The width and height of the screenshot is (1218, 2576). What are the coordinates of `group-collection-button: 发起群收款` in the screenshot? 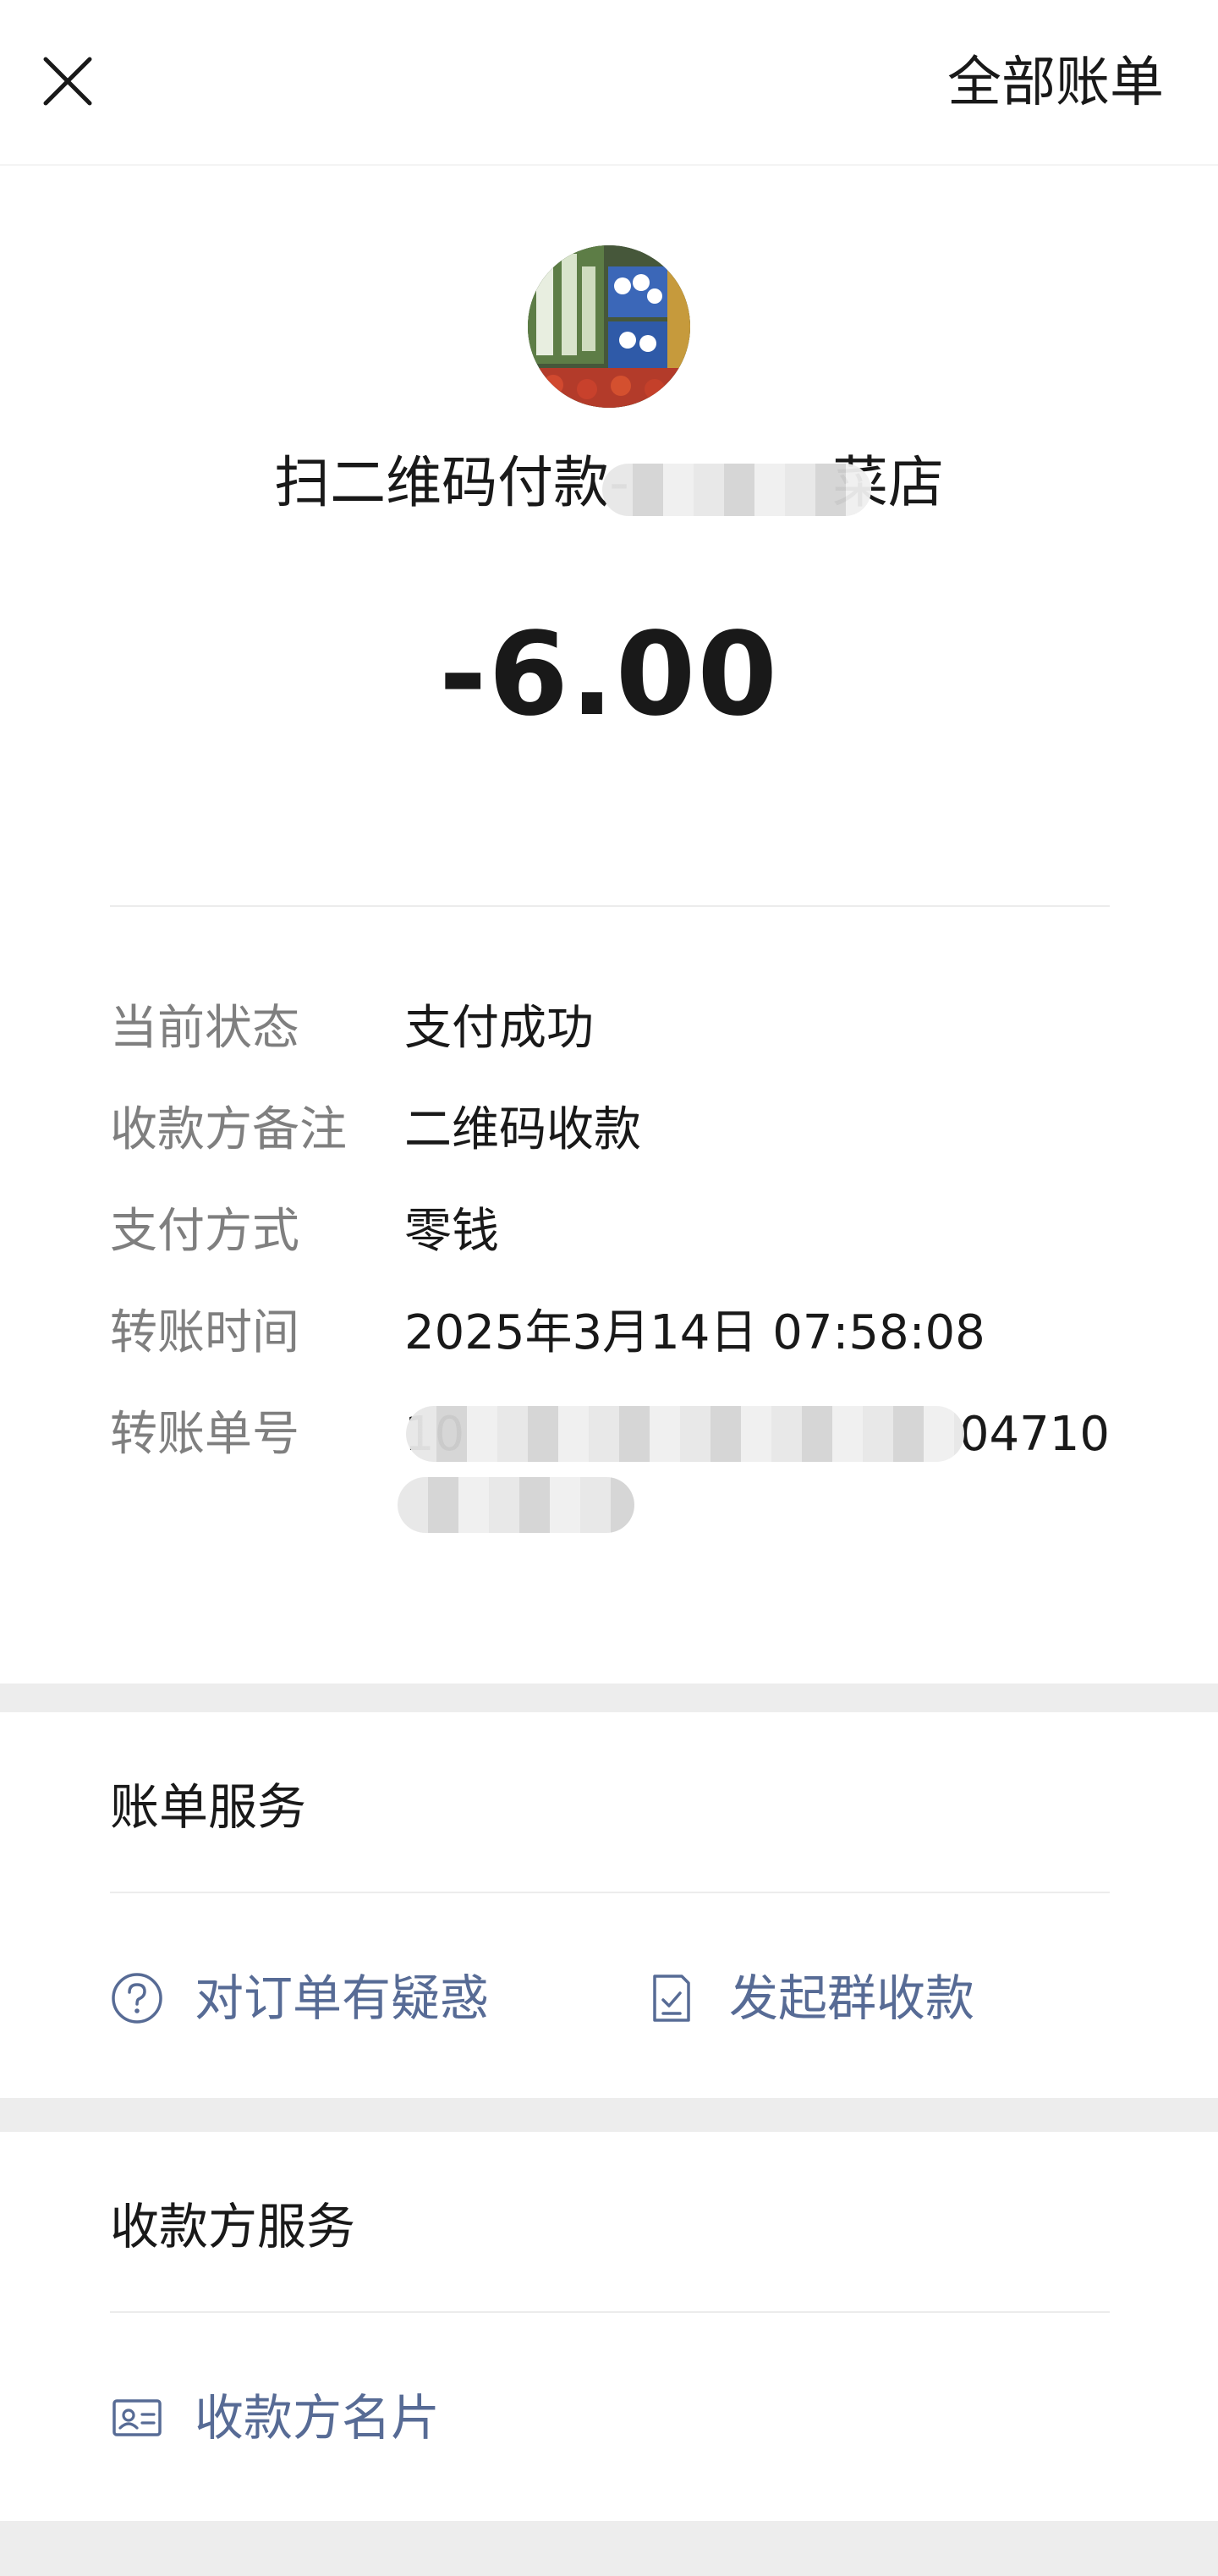 It's located at (810, 1998).